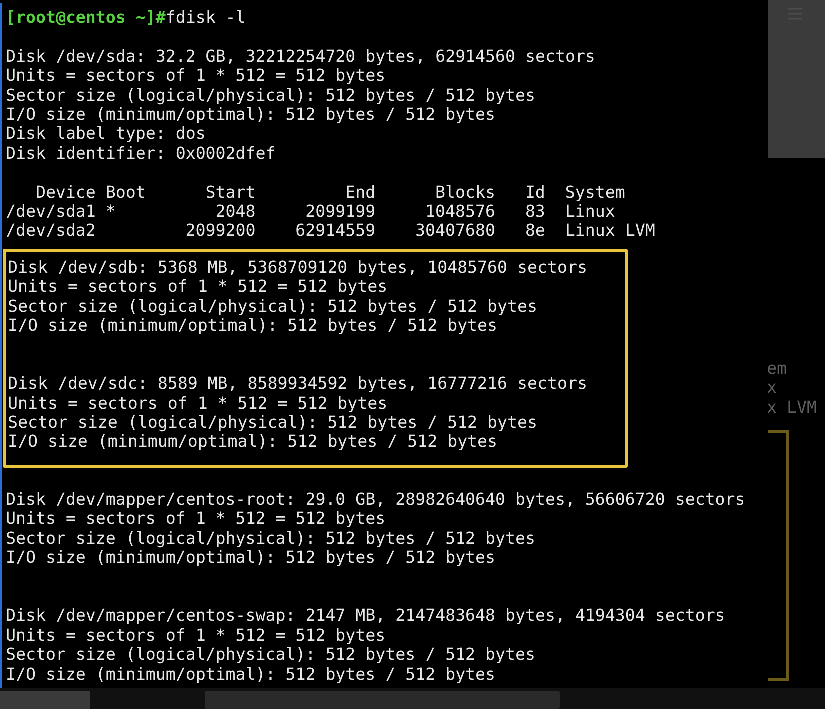 The height and width of the screenshot is (709, 825). What do you see at coordinates (301, 56) in the screenshot?
I see `output-line: Disk /dev/sda: 32.2 GB, 32212254720 bytes, 62914560 sectors` at bounding box center [301, 56].